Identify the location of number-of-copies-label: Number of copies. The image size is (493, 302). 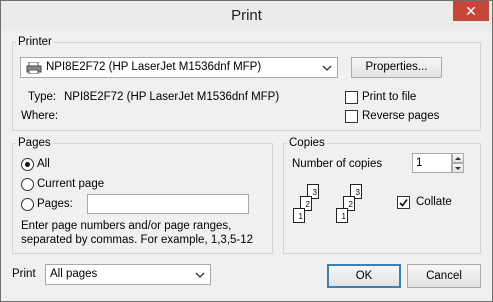
(337, 164).